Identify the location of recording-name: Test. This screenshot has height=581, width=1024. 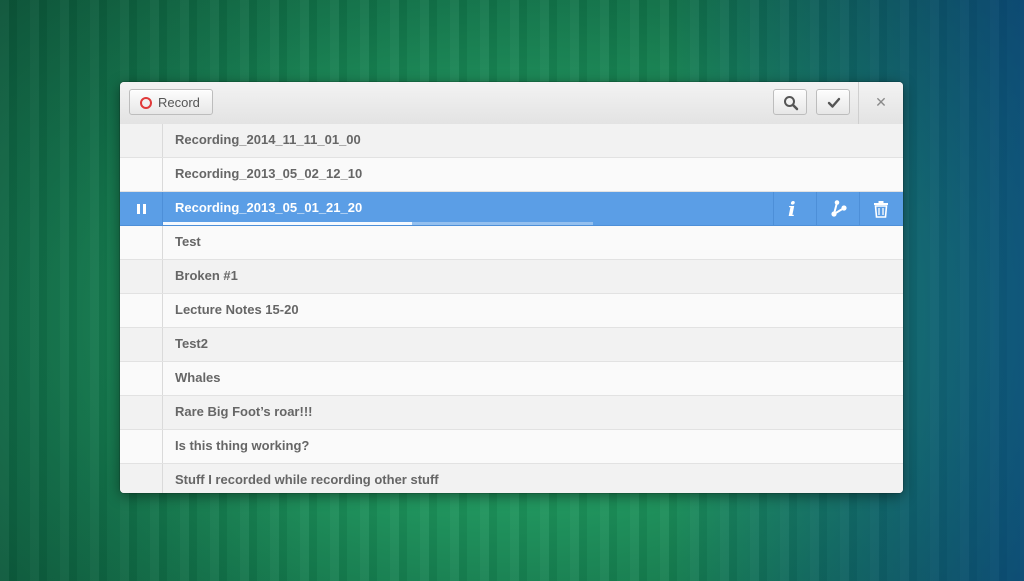
(188, 241).